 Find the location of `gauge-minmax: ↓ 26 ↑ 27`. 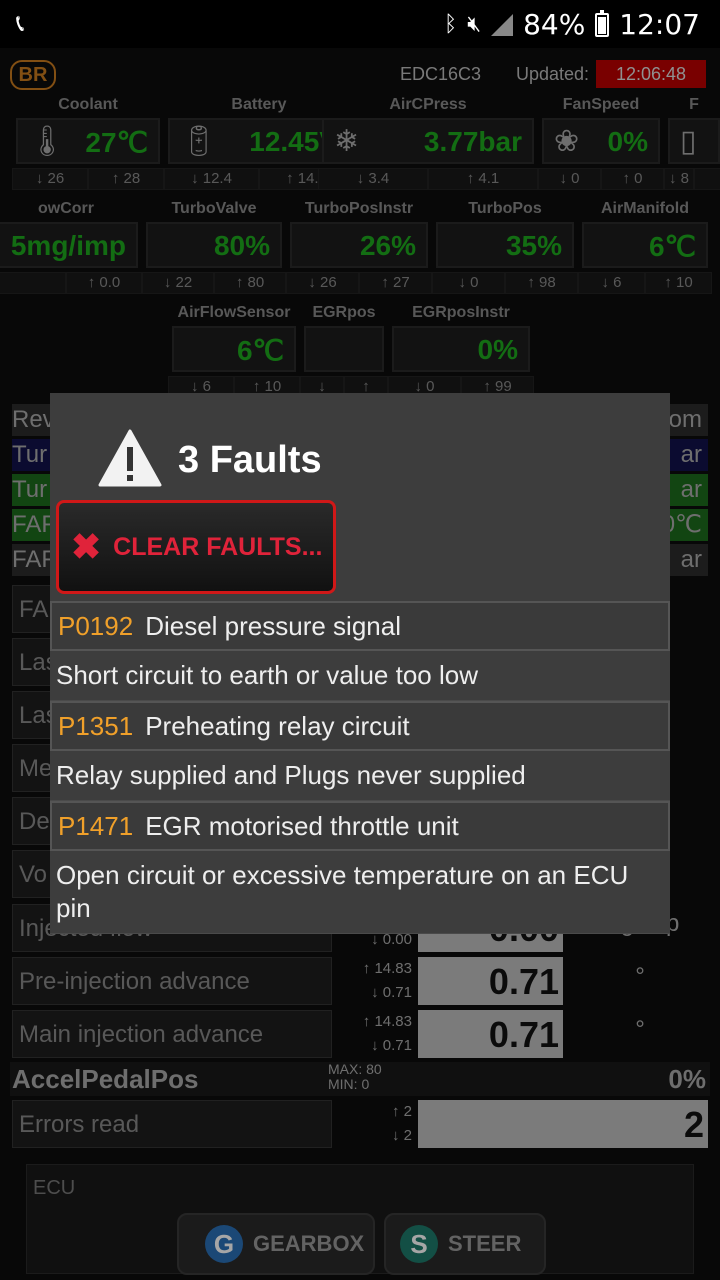

gauge-minmax: ↓ 26 ↑ 27 is located at coordinates (359, 283).